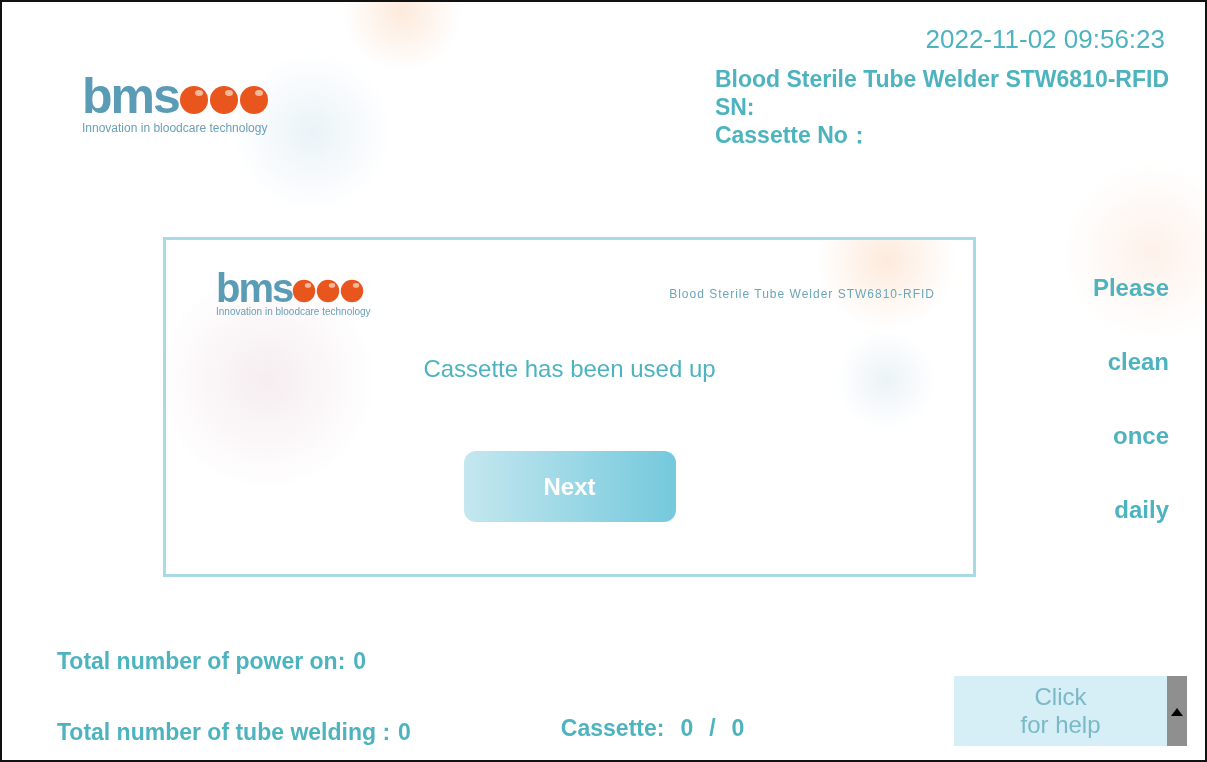 The width and height of the screenshot is (1207, 762). I want to click on date-time: 2022-11-02 09:56:23, so click(1045, 39).